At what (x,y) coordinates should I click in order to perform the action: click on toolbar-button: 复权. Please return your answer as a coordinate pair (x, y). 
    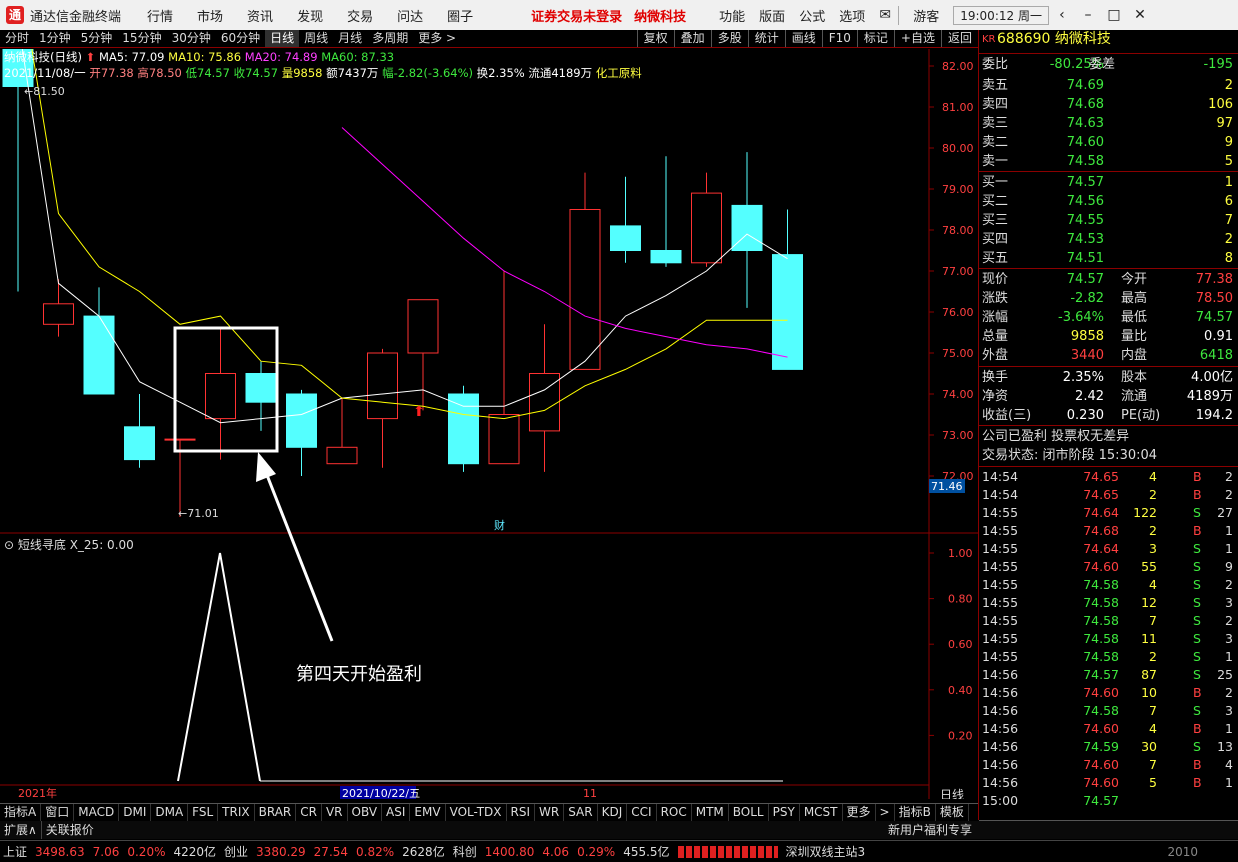
    Looking at the image, I should click on (655, 38).